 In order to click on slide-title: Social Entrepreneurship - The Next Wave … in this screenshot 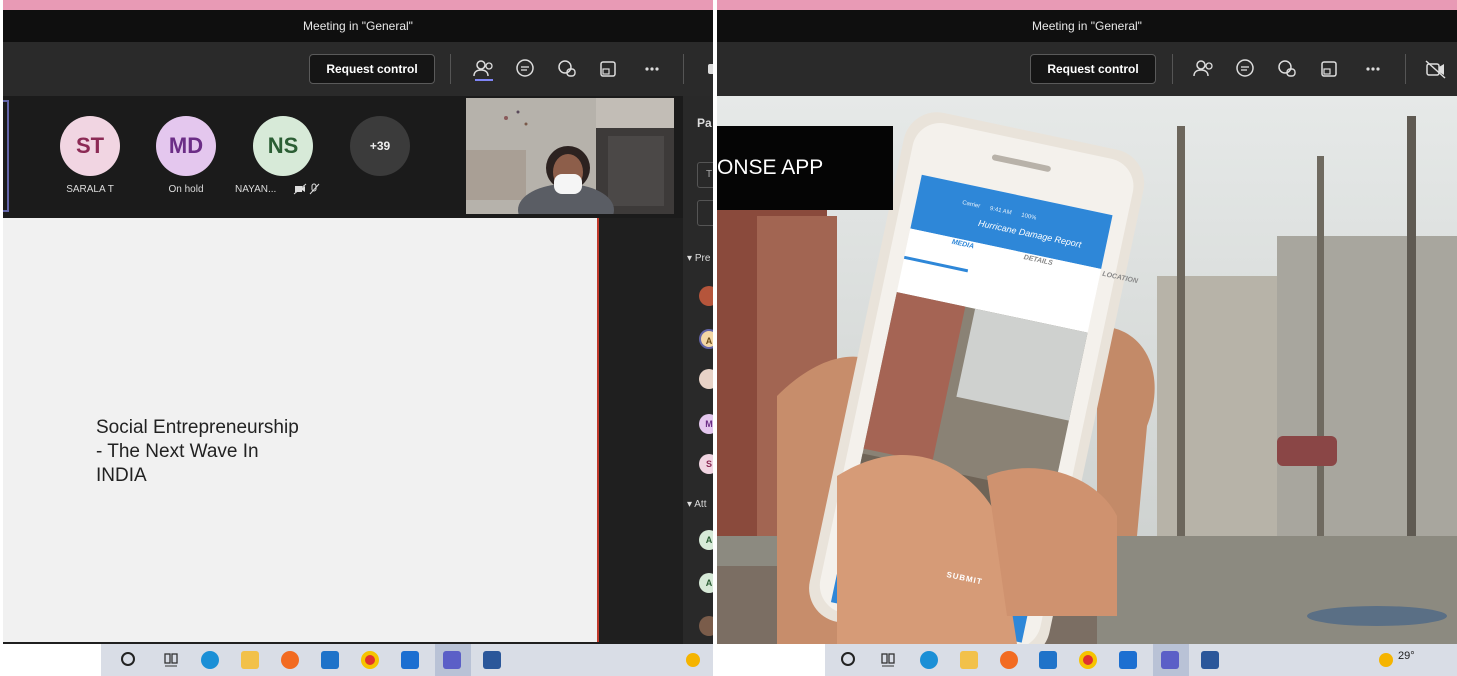, I will do `click(197, 451)`.